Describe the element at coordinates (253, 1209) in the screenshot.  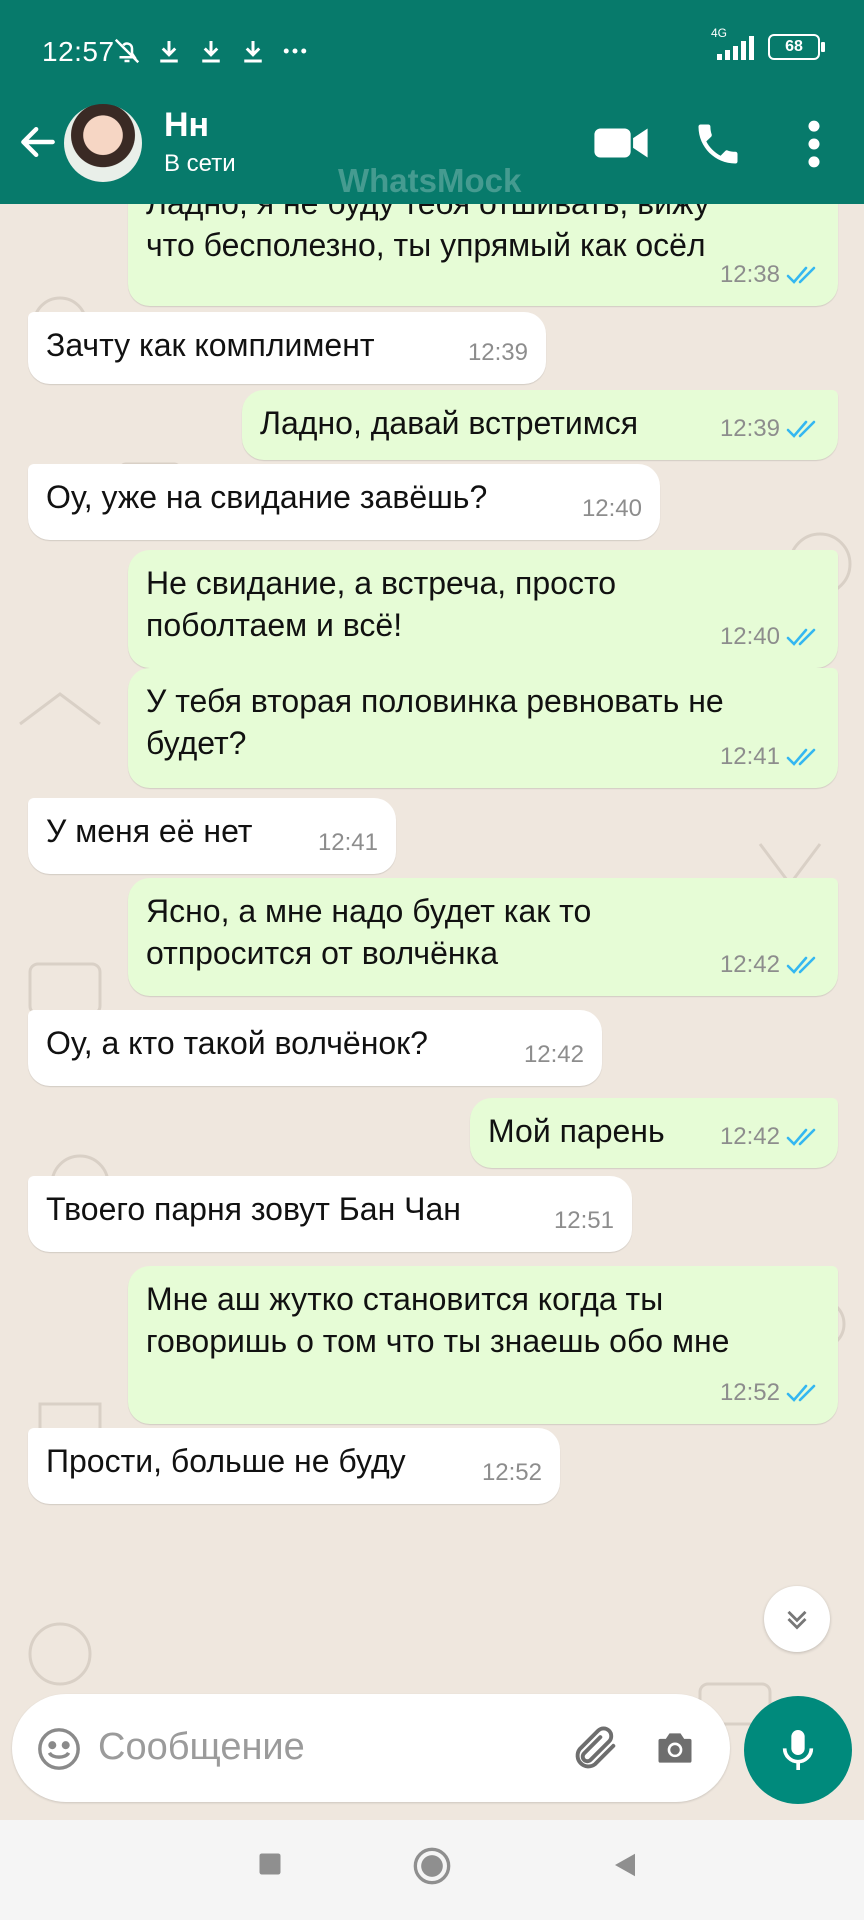
I see `message-text: Твоего парня зовут Бан Чан` at that location.